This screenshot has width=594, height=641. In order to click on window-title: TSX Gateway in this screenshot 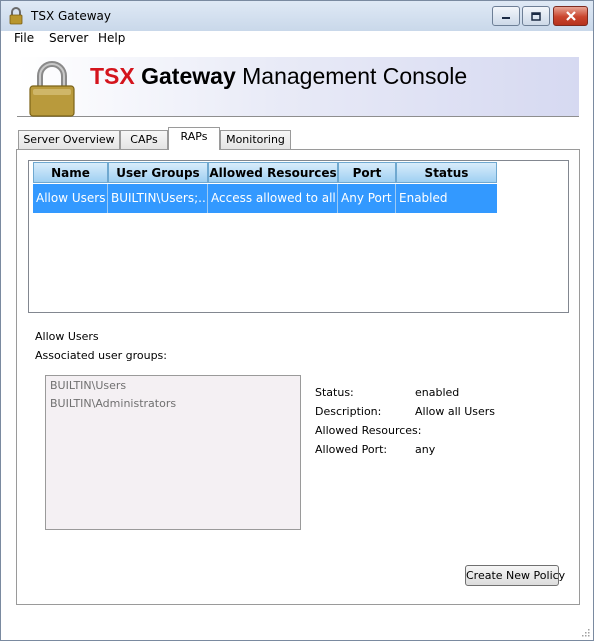, I will do `click(71, 16)`.